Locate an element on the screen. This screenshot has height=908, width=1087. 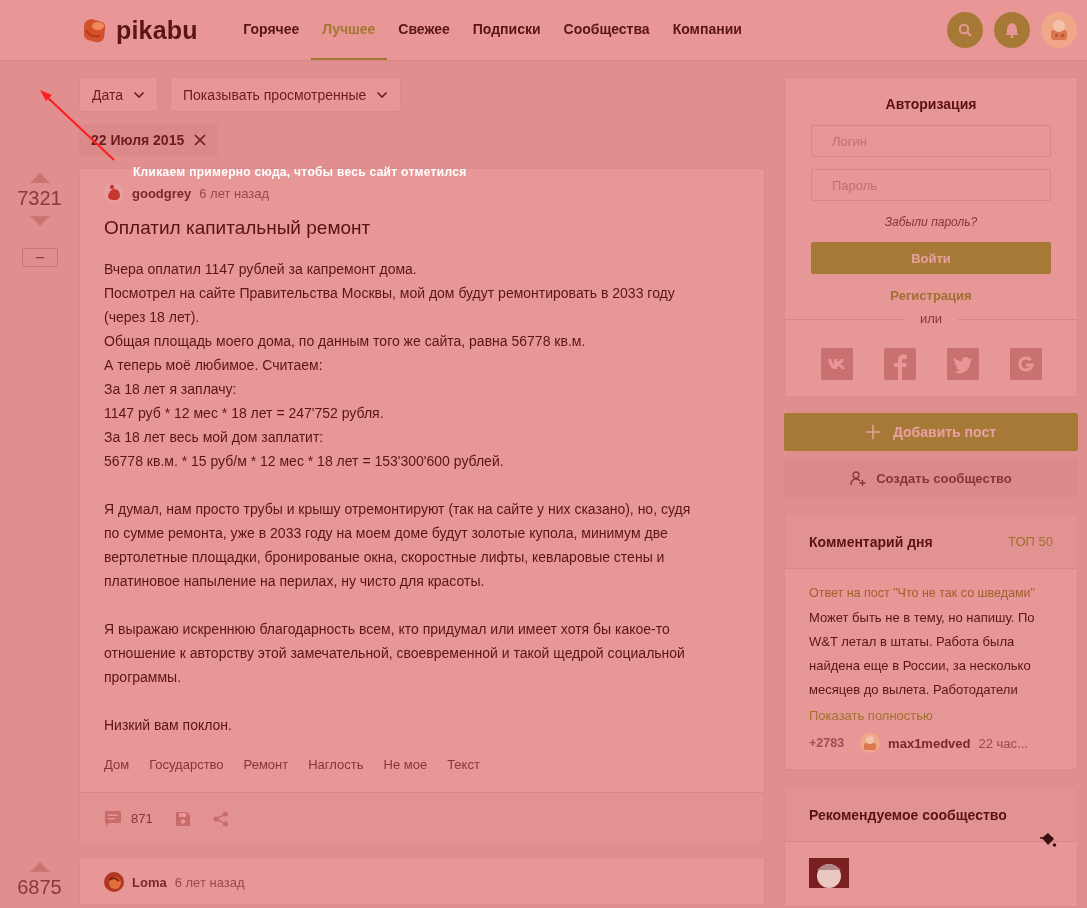
facebook-logo-icon is located at coordinates (899, 364).